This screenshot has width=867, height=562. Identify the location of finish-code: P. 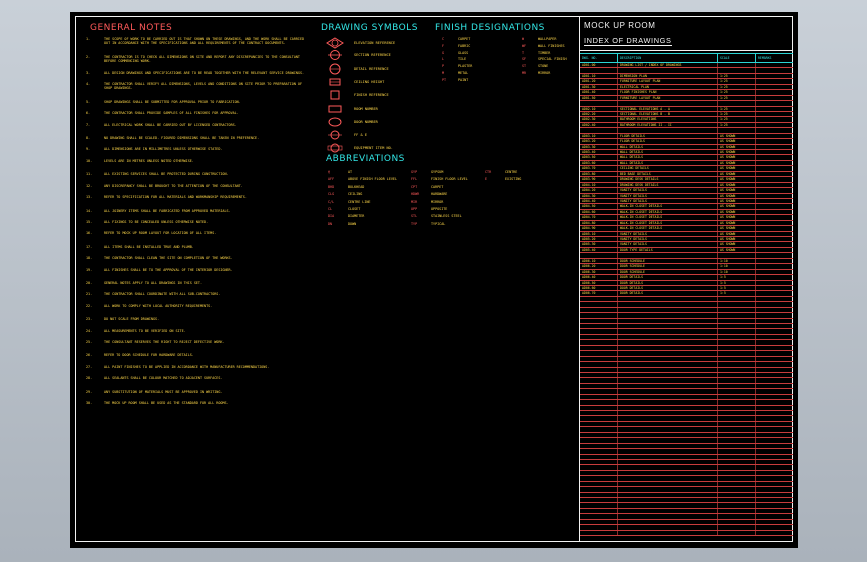
(443, 66).